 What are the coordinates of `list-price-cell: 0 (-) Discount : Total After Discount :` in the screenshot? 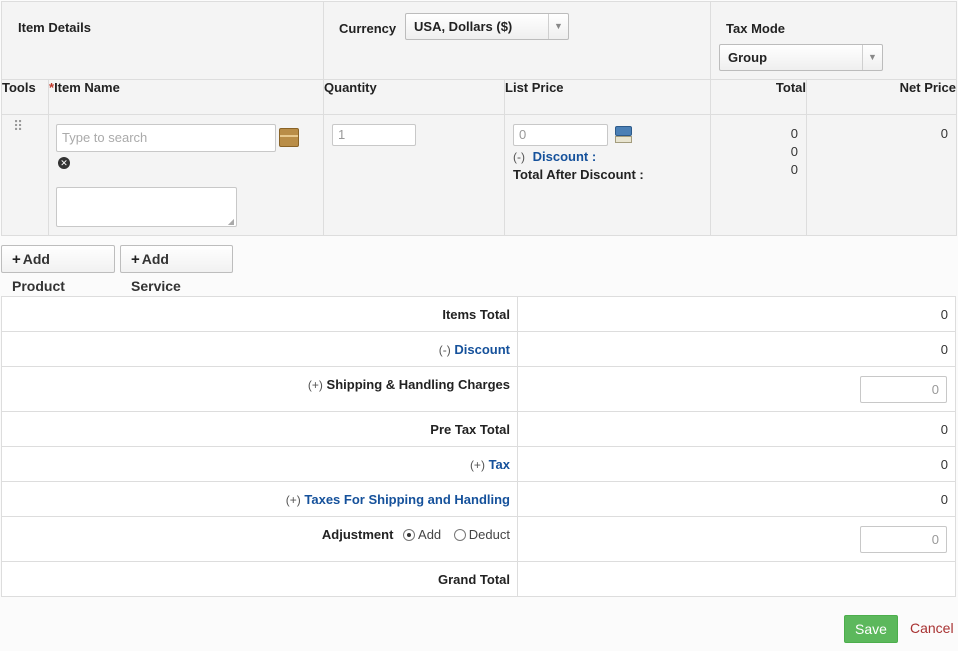 It's located at (608, 175).